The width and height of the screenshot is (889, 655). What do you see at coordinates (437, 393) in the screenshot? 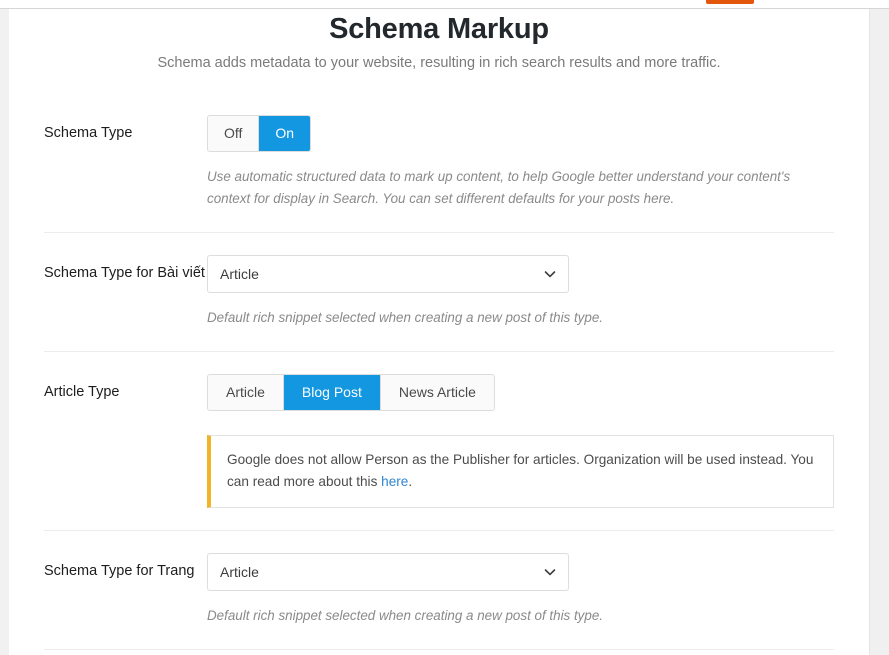
I see `article-type-post-option-news-article: News Article` at bounding box center [437, 393].